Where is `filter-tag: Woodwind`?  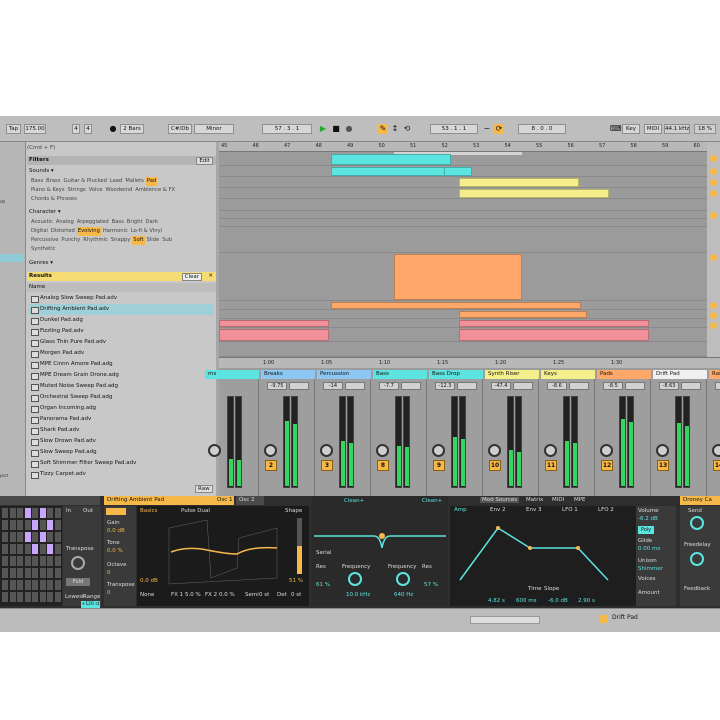
filter-tag: Woodwind is located at coordinates (119, 190).